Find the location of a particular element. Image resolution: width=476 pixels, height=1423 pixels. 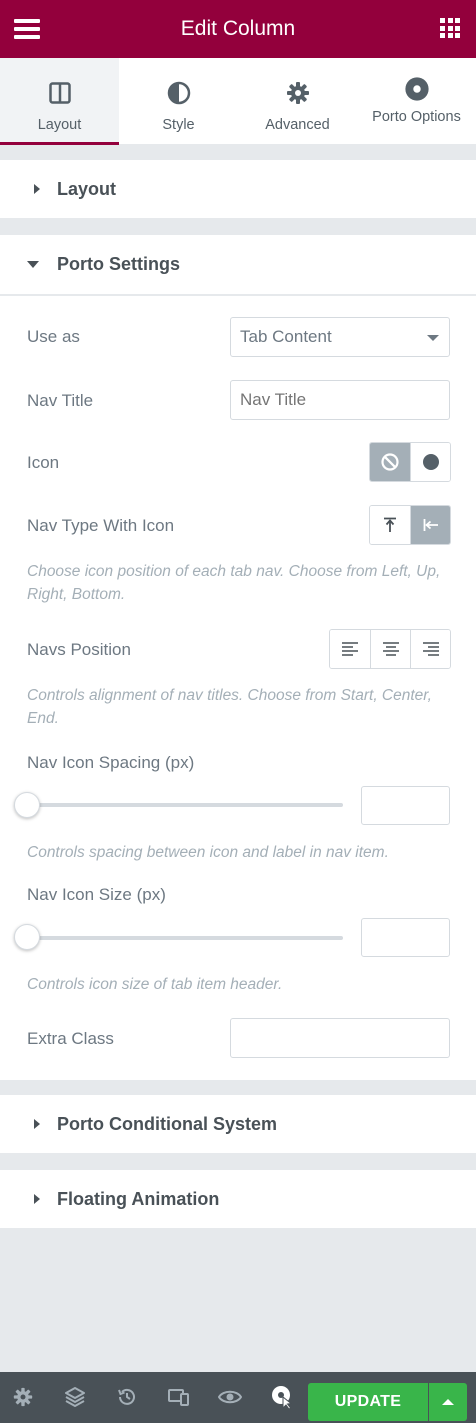

align-left-icon is located at coordinates (430, 525).